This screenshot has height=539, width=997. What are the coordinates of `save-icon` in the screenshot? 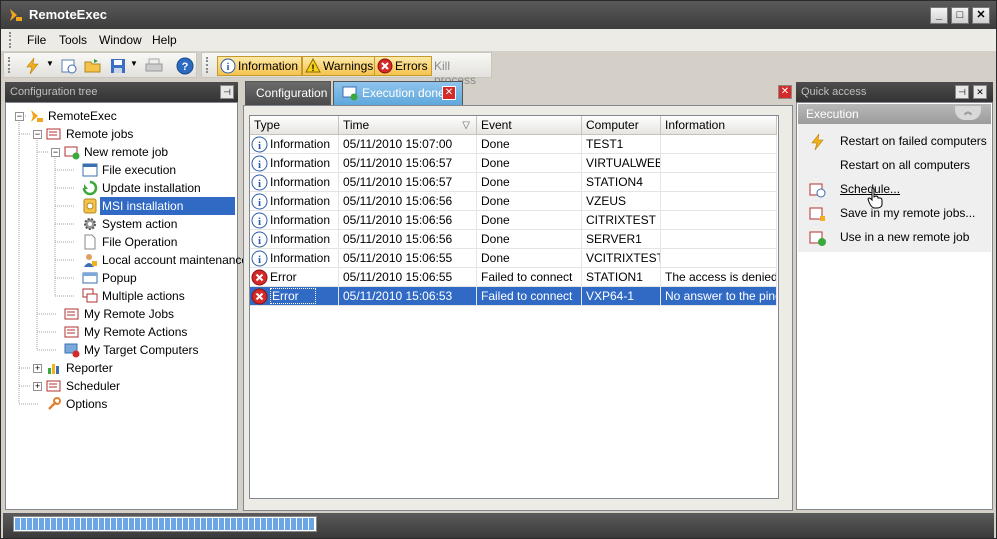 It's located at (118, 66).